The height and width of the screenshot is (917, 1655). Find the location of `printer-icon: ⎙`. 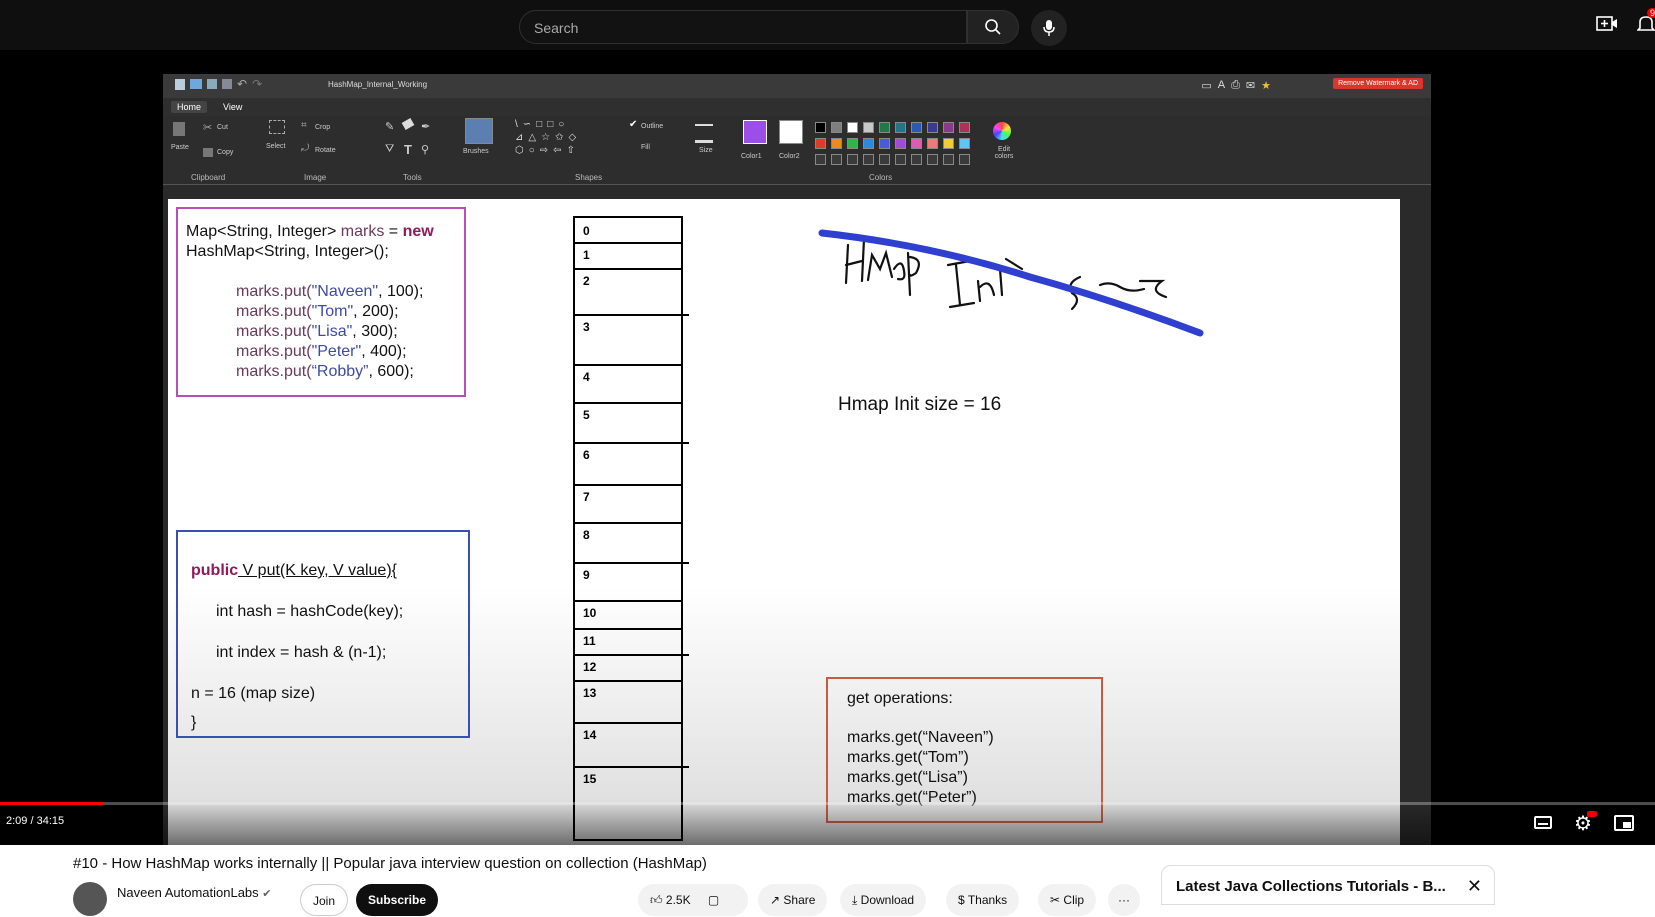

printer-icon: ⎙ is located at coordinates (1235, 85).